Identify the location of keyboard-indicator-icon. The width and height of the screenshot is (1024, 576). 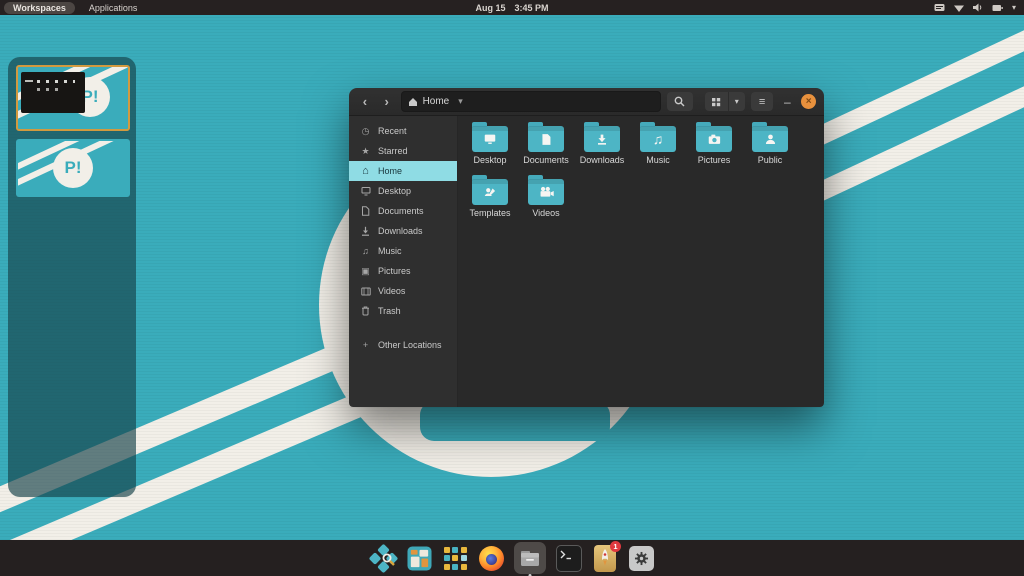
(939, 7).